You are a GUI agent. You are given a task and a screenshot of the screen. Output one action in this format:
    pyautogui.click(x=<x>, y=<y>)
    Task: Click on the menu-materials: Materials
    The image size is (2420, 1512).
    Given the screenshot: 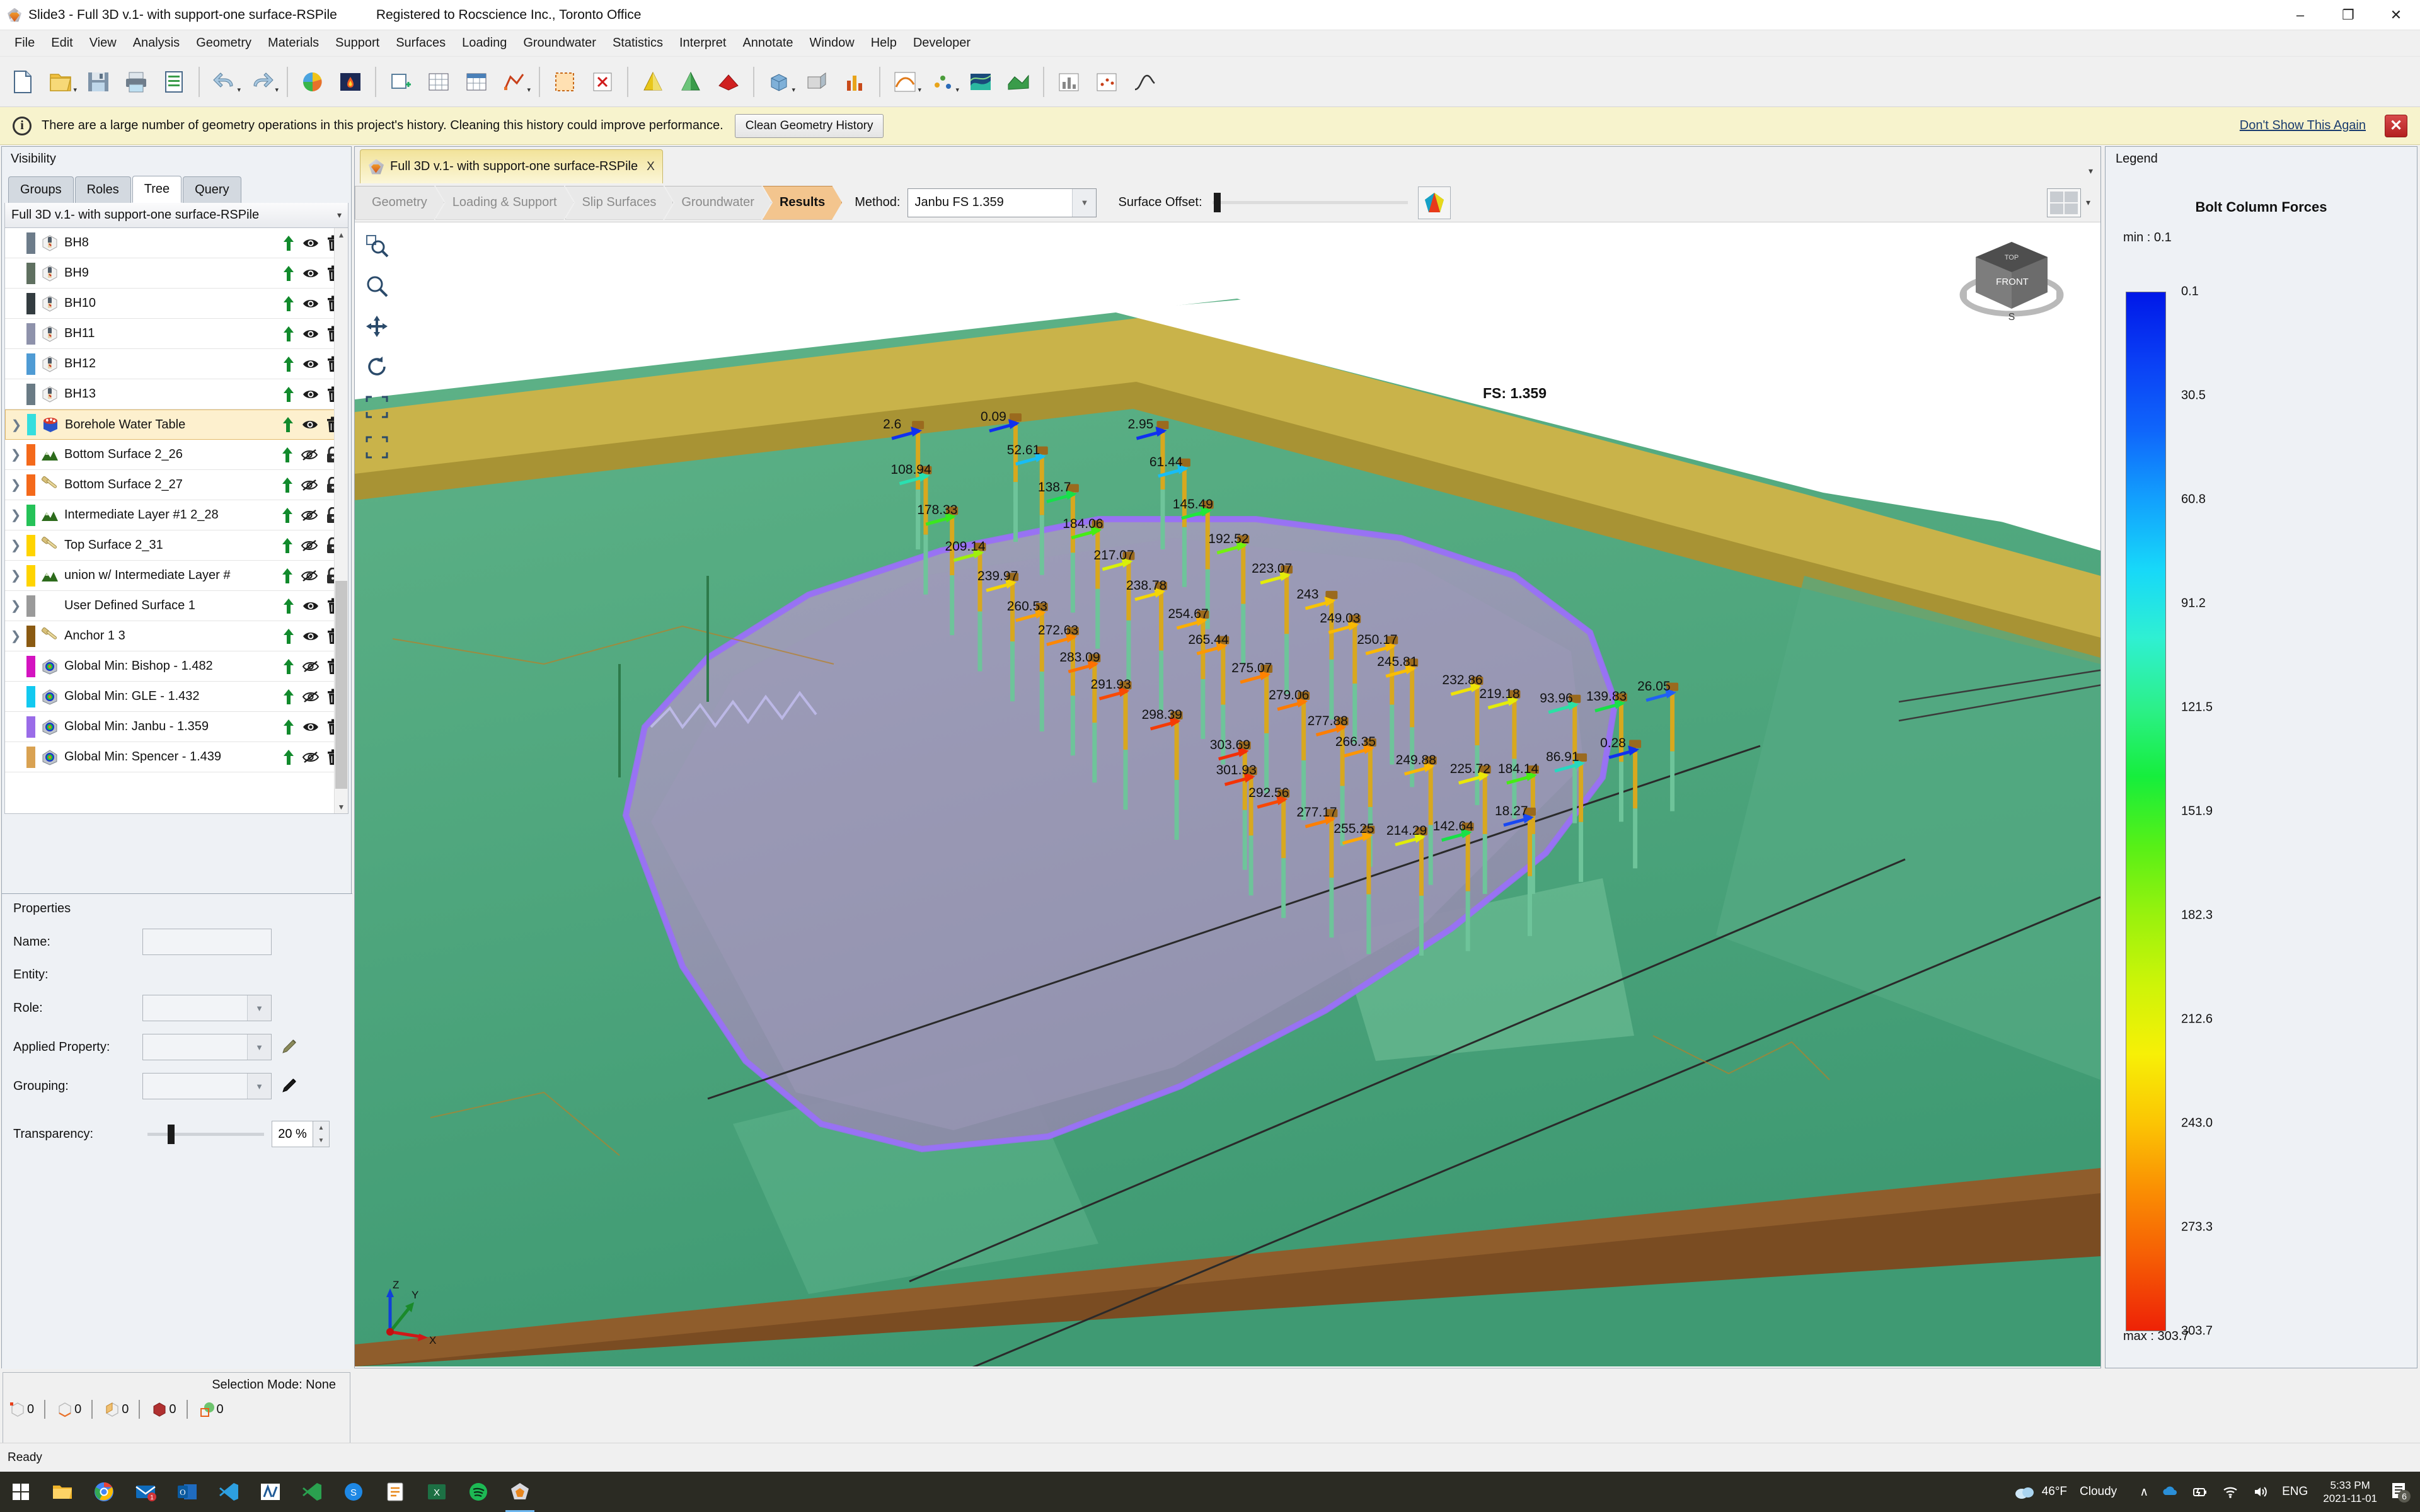 What is the action you would take?
    pyautogui.click(x=294, y=43)
    